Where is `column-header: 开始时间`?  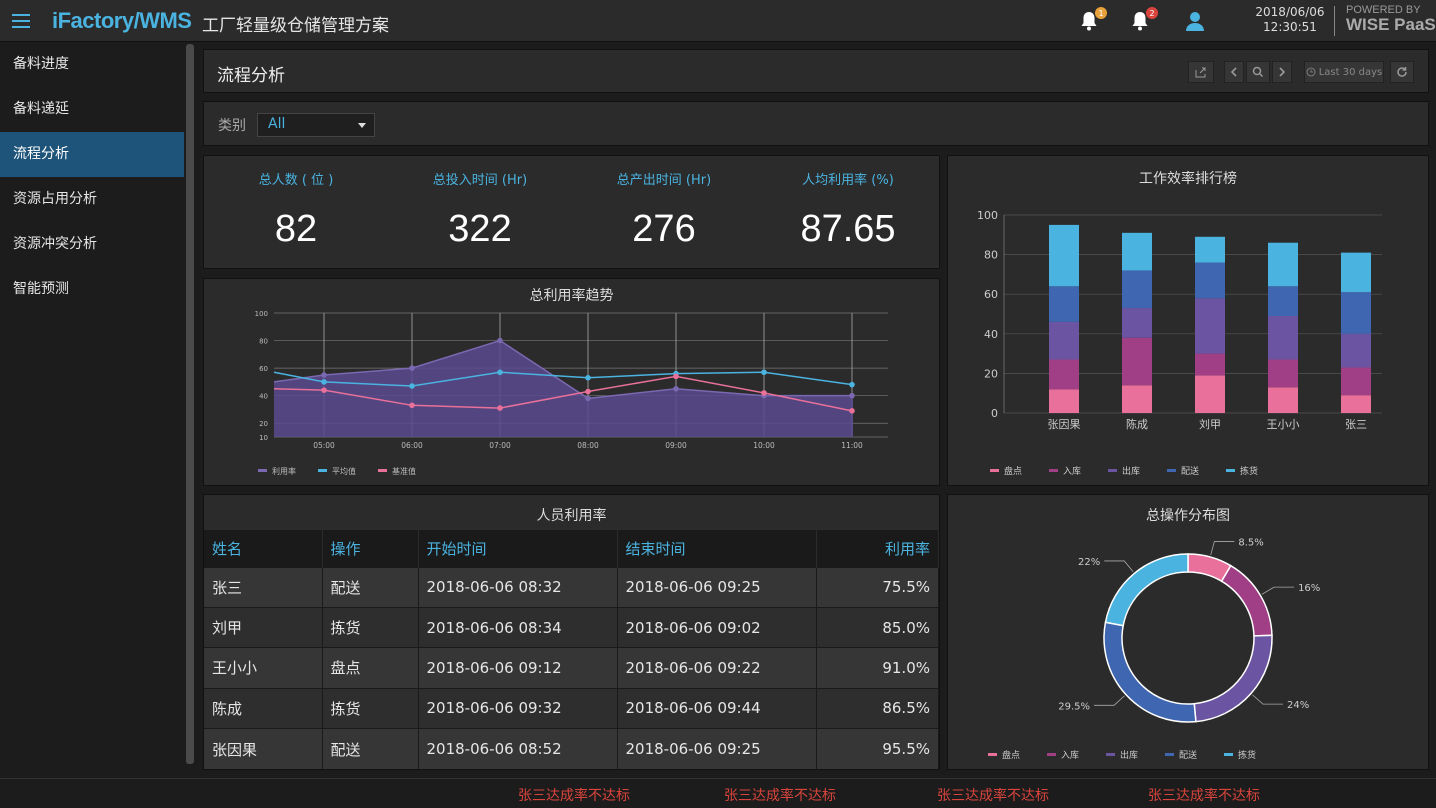 column-header: 开始时间 is located at coordinates (518, 548).